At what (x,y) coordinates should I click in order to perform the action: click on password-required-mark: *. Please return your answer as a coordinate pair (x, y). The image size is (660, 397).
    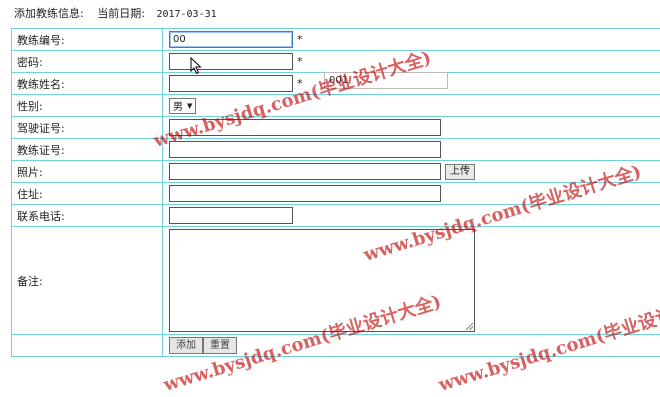
    Looking at the image, I should click on (300, 61).